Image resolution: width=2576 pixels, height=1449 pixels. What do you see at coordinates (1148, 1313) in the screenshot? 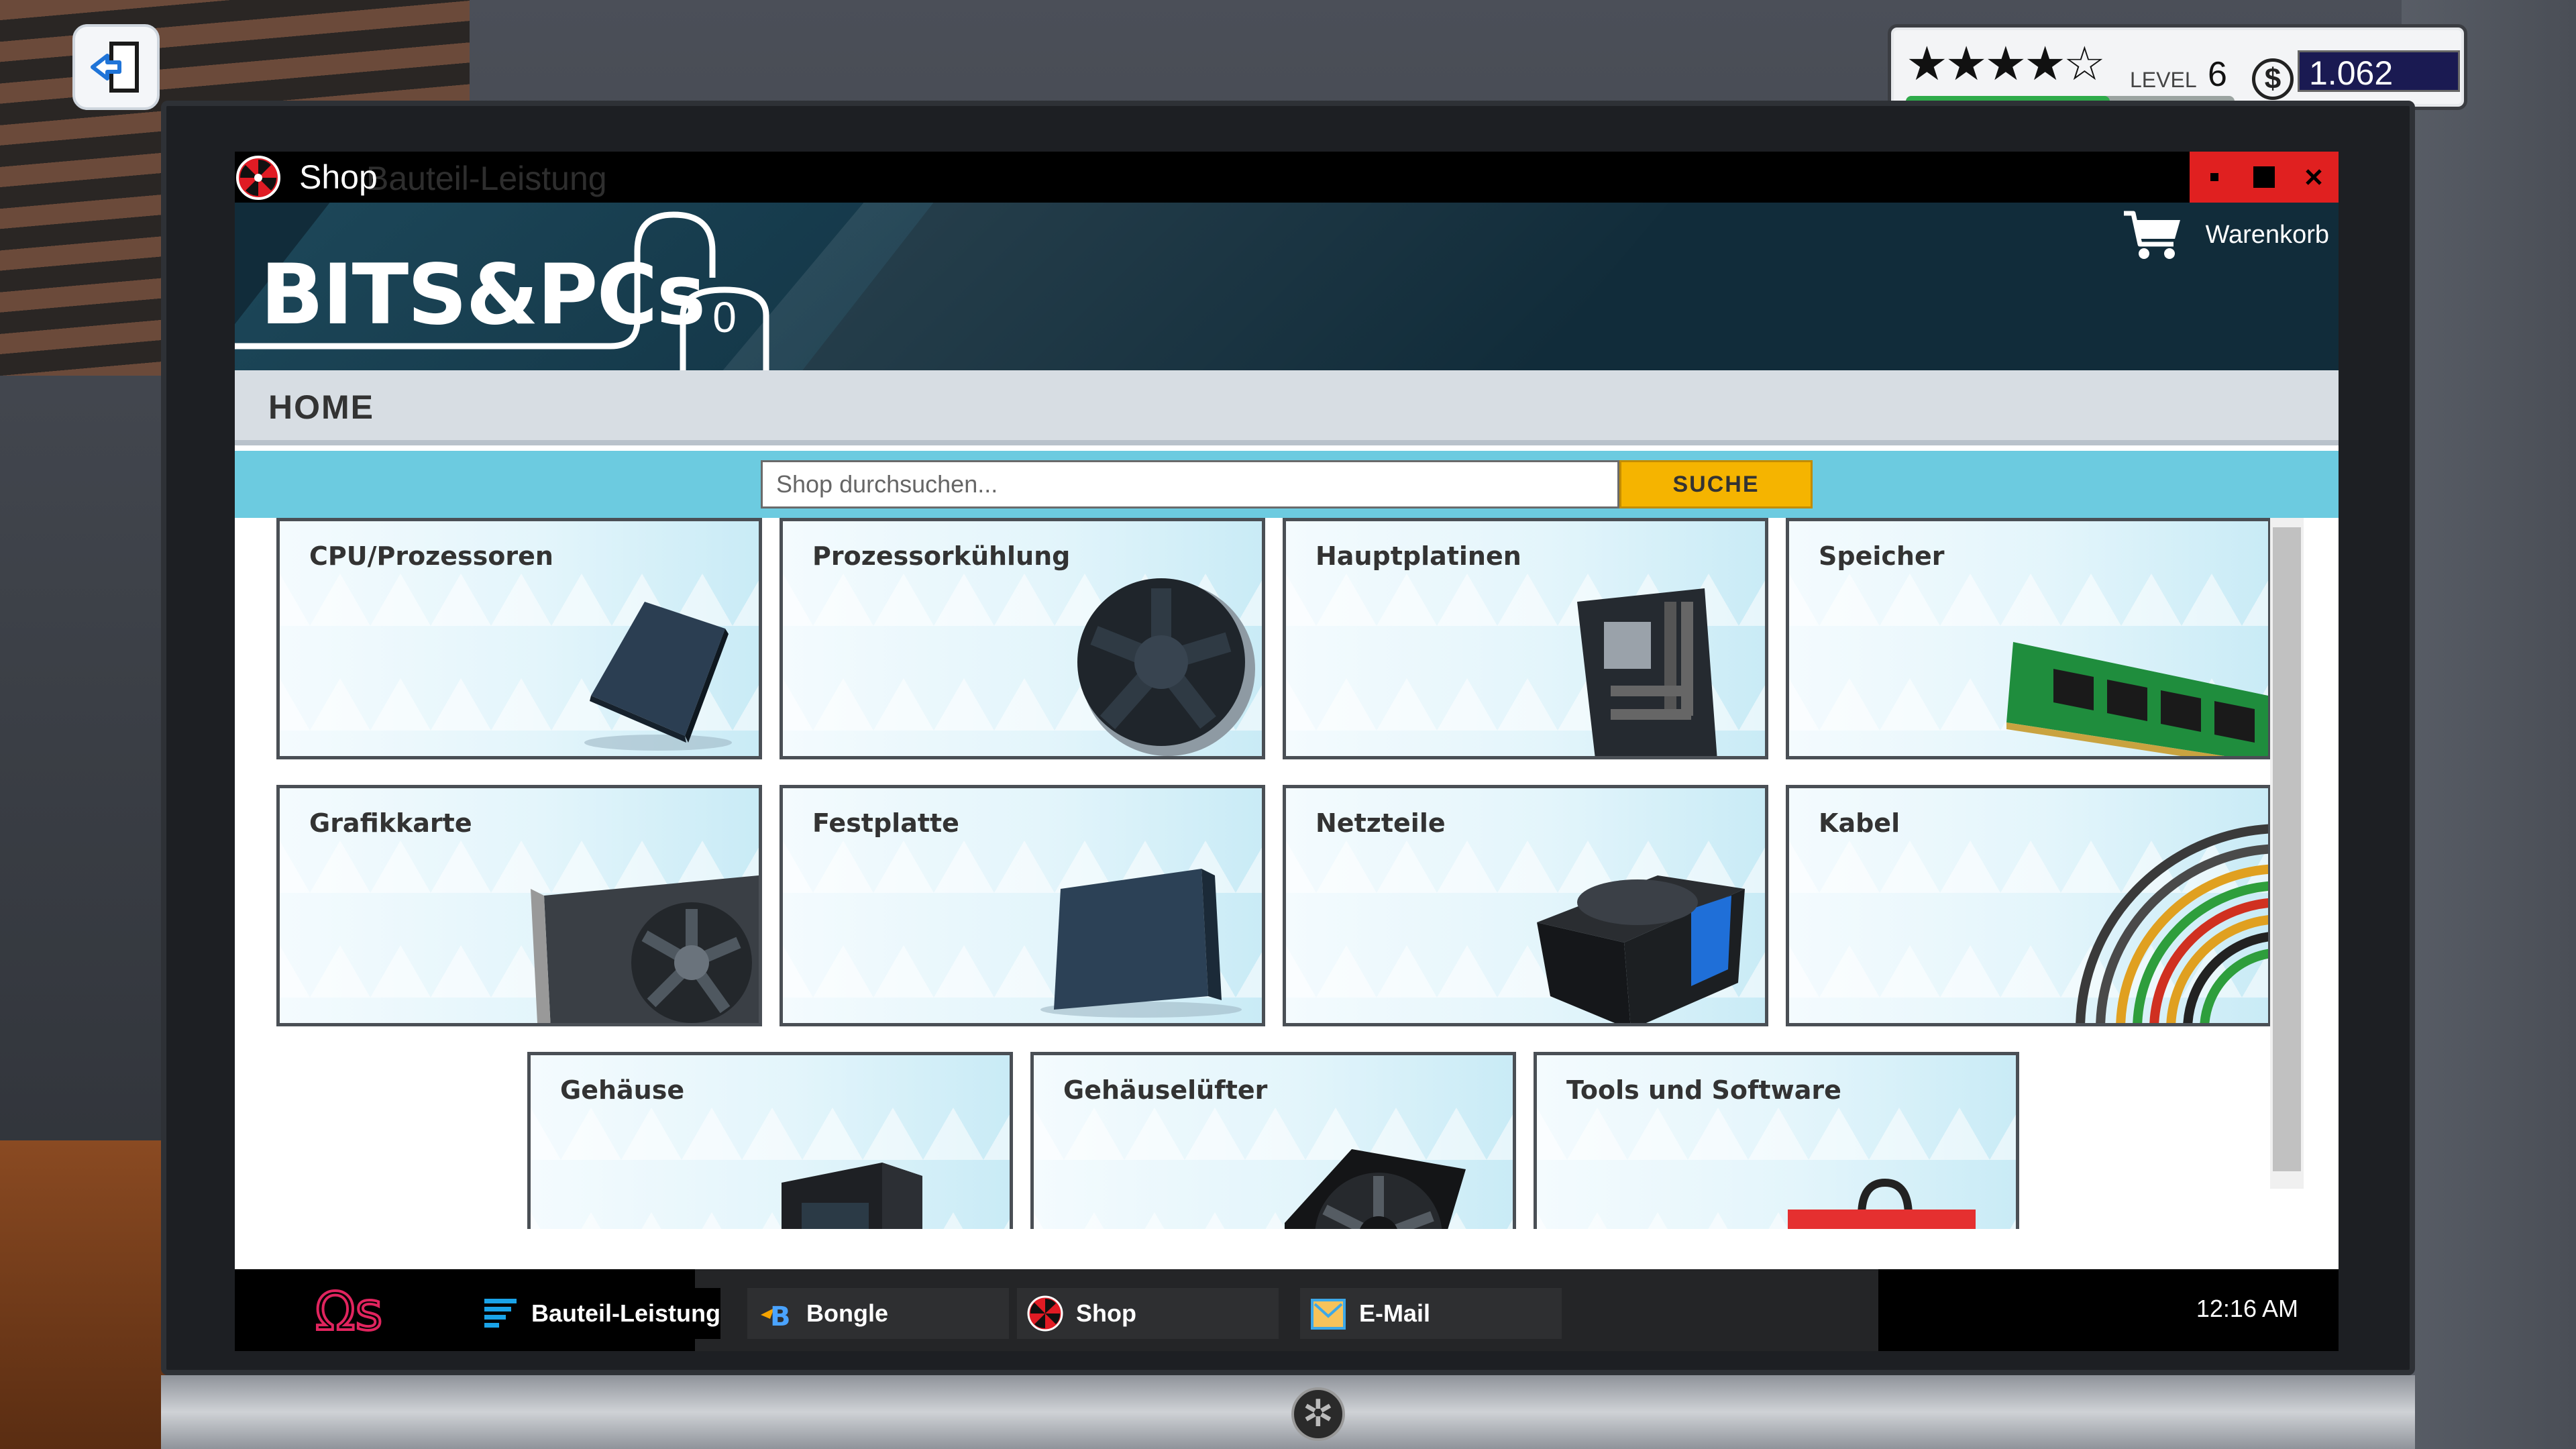
I see `taskbar-item-shop: Shop` at bounding box center [1148, 1313].